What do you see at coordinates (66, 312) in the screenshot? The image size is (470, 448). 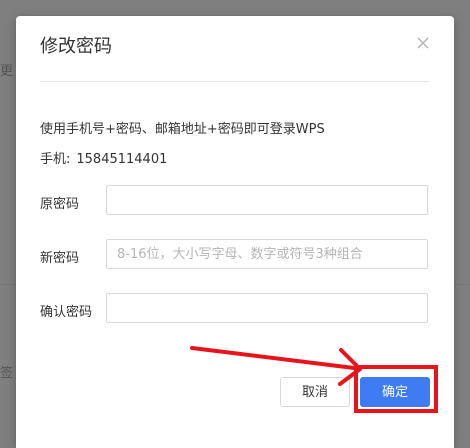 I see `confirm-password-label: 确认密码` at bounding box center [66, 312].